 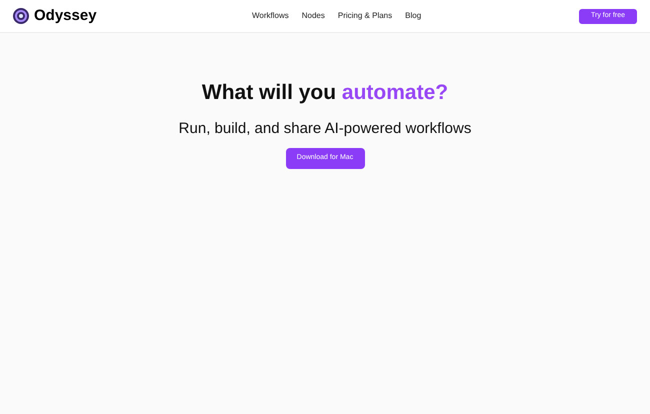 What do you see at coordinates (365, 16) in the screenshot?
I see `nav-link: Pricing & Plans` at bounding box center [365, 16].